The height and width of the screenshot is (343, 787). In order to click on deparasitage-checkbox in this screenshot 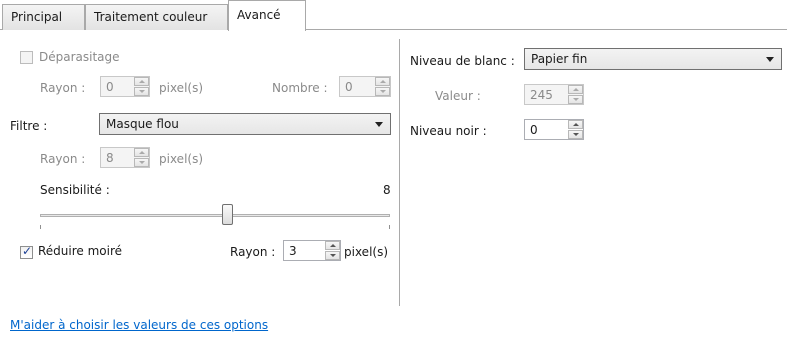, I will do `click(26, 57)`.